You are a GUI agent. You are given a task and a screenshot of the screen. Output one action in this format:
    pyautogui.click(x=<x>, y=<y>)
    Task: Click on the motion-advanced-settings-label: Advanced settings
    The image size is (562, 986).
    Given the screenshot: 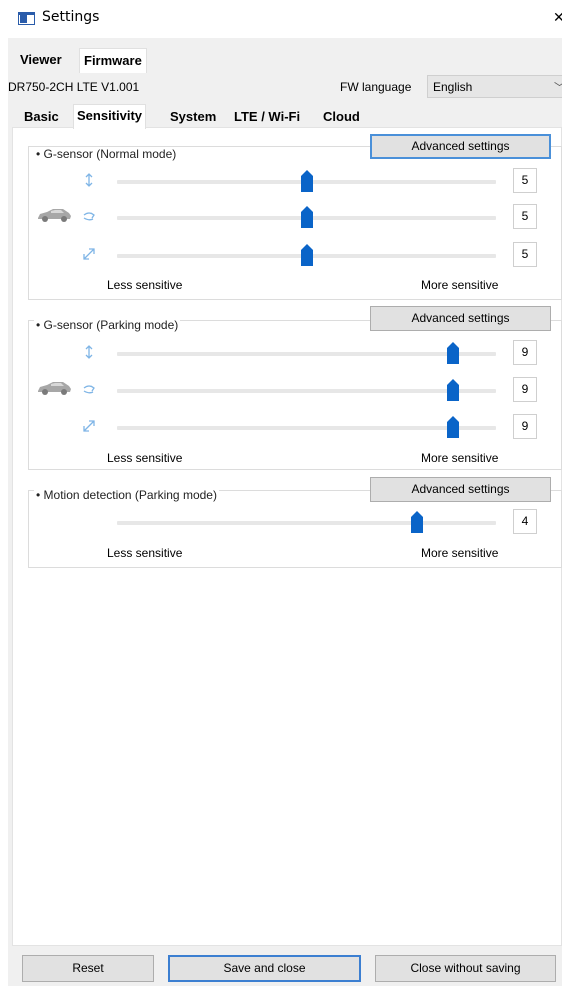 What is the action you would take?
    pyautogui.click(x=460, y=489)
    